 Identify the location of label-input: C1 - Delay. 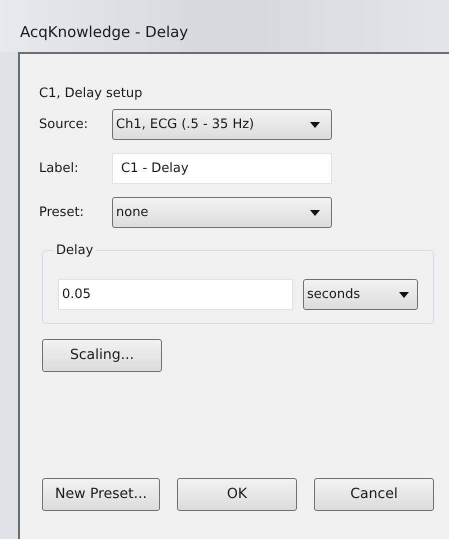
(222, 168).